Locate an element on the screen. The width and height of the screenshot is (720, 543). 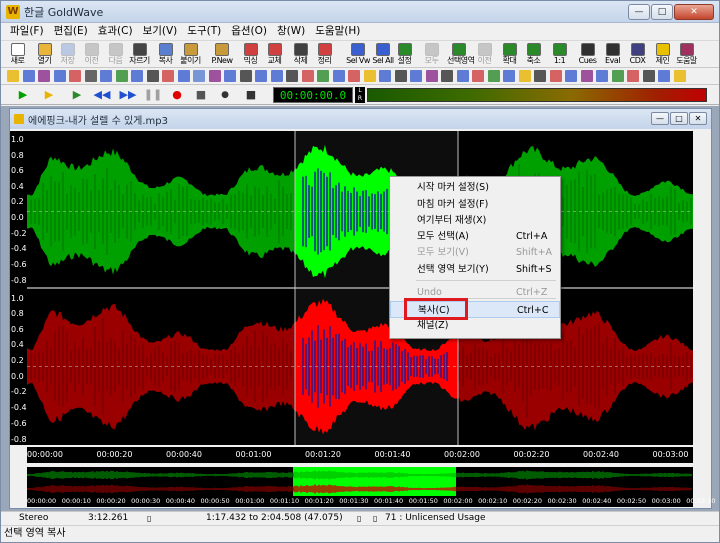
toolbar-select-view-button: Sel Vw is located at coordinates (358, 55).